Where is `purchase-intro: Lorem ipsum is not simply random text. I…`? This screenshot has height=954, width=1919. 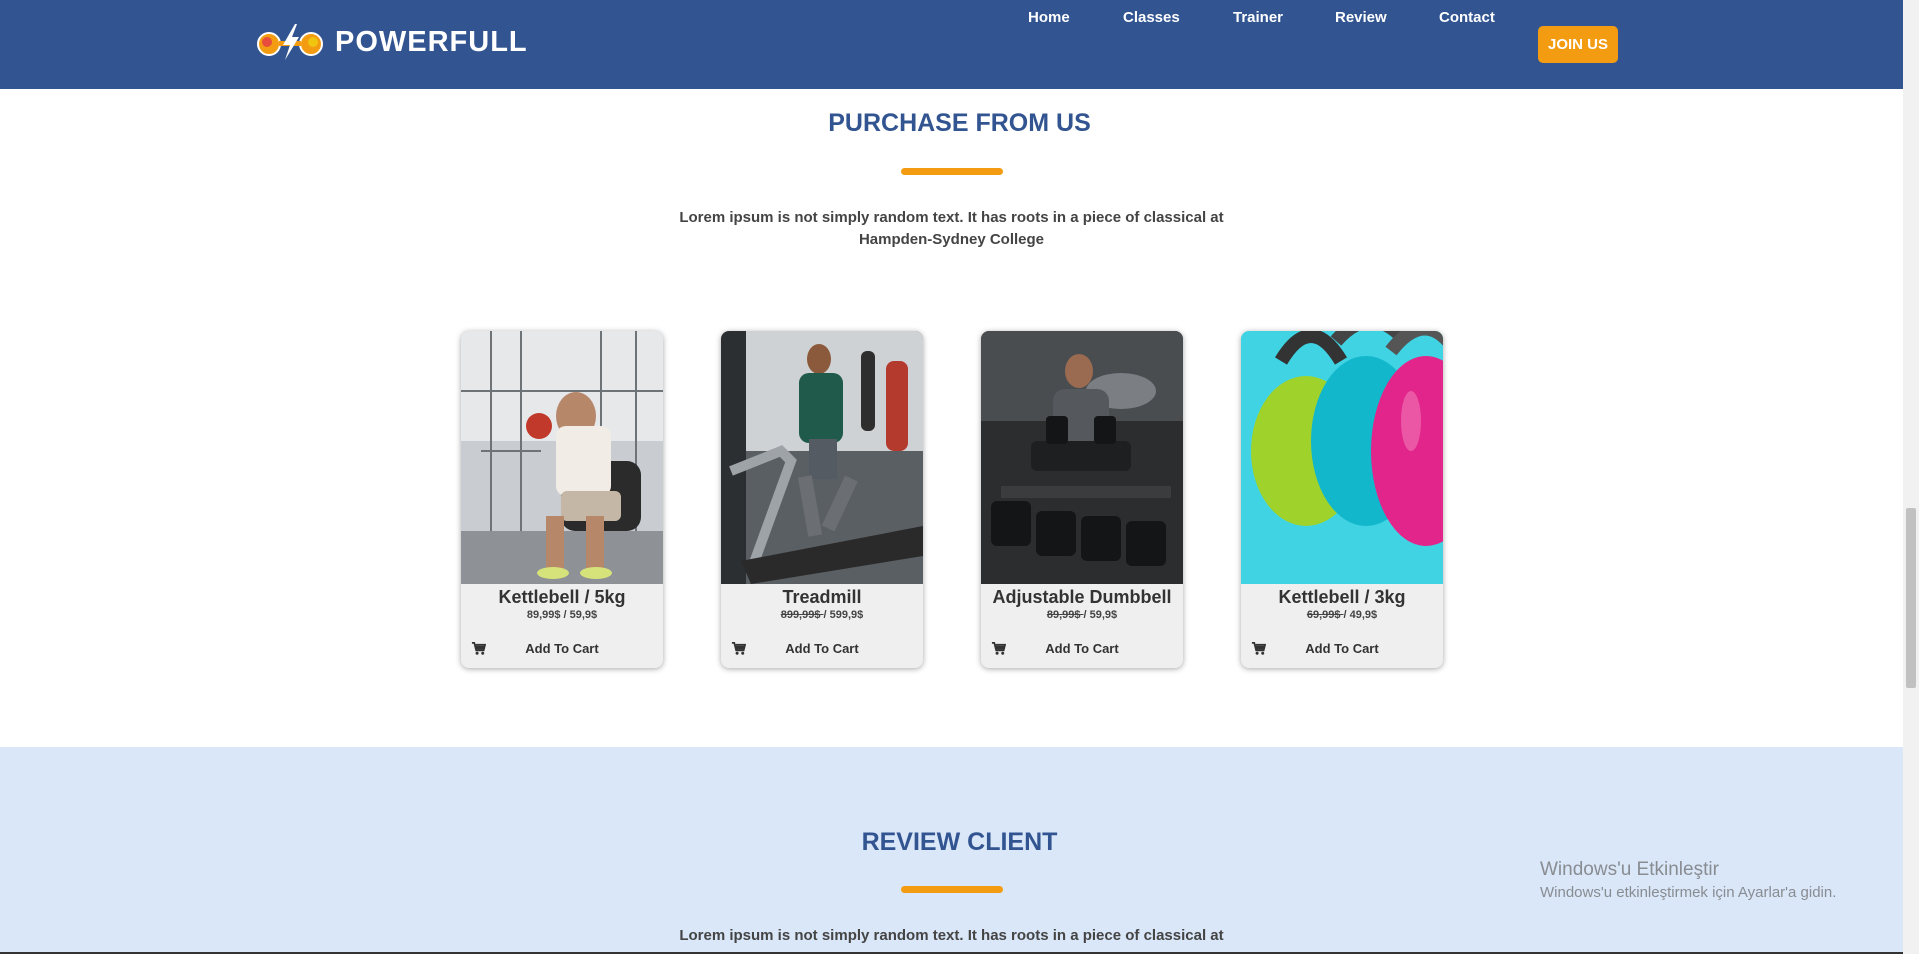
purchase-intro: Lorem ipsum is not simply random text. I… is located at coordinates (951, 228).